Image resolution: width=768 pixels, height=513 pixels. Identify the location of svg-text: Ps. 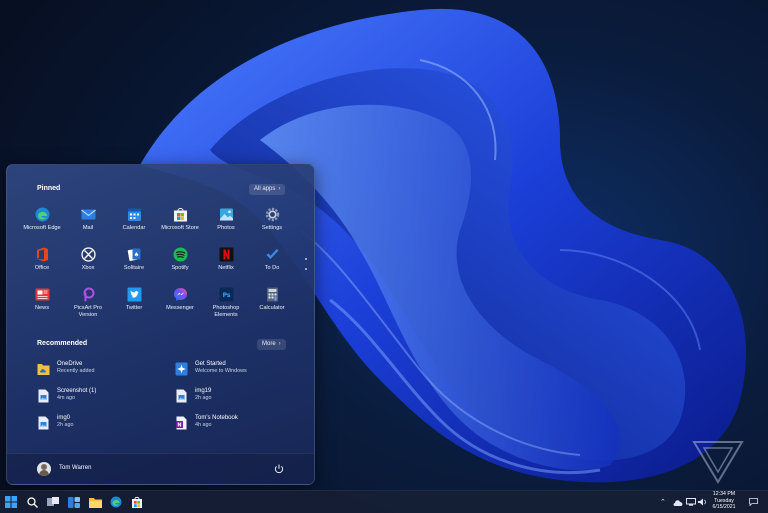
(226, 295).